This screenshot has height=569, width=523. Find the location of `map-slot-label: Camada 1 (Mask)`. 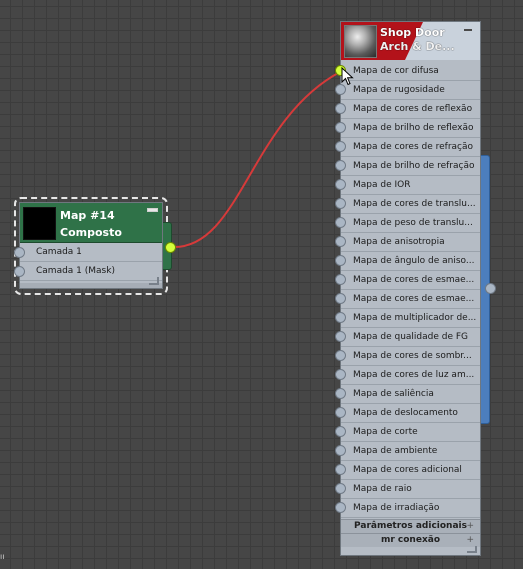

map-slot-label: Camada 1 (Mask) is located at coordinates (75, 271).